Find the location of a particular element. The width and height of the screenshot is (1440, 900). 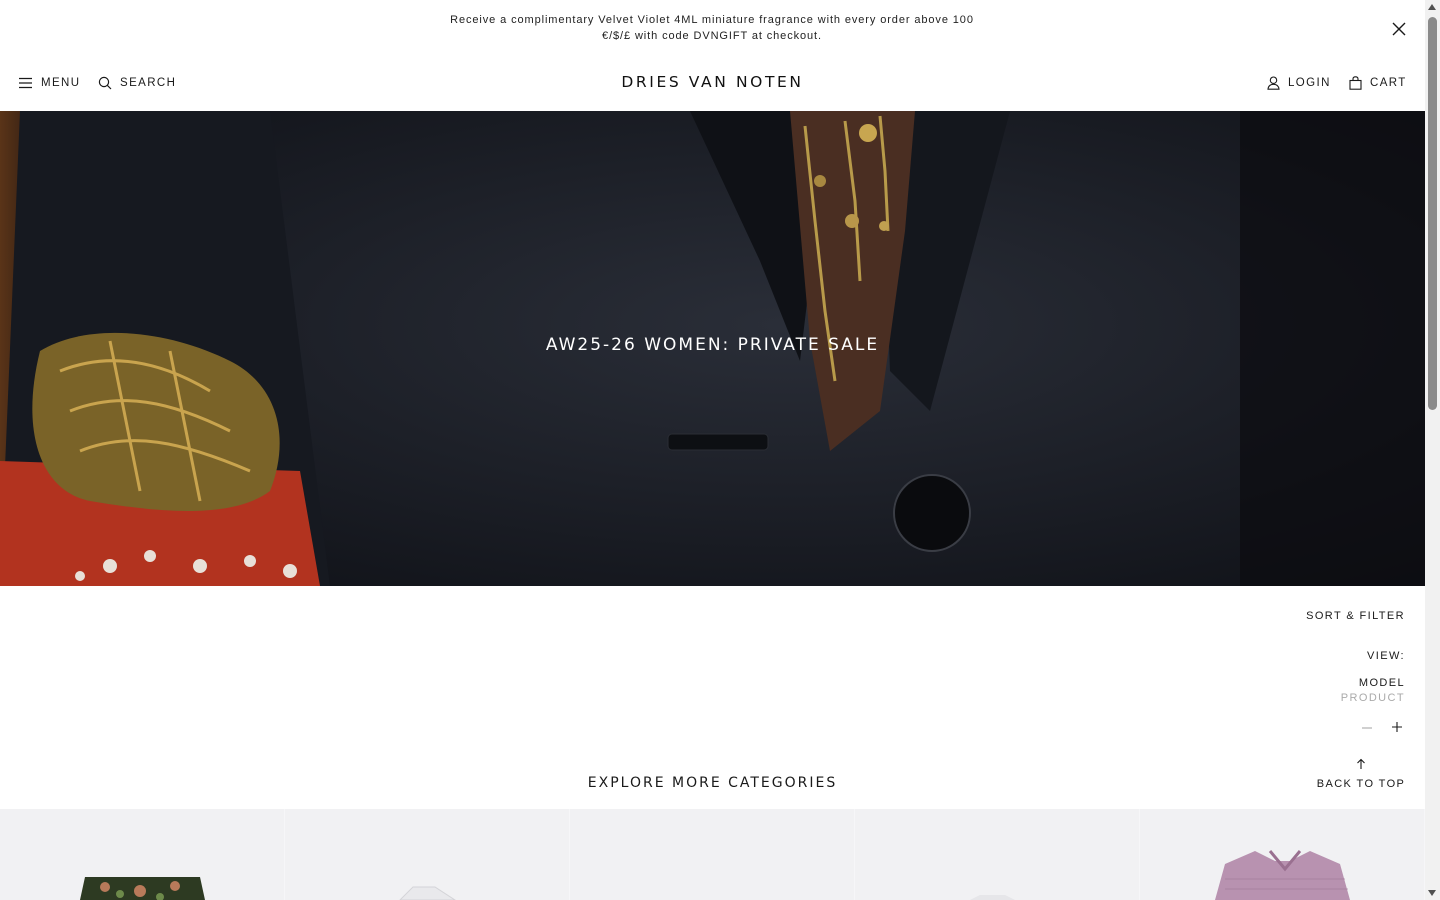

menu-button: MENU is located at coordinates (49, 83).